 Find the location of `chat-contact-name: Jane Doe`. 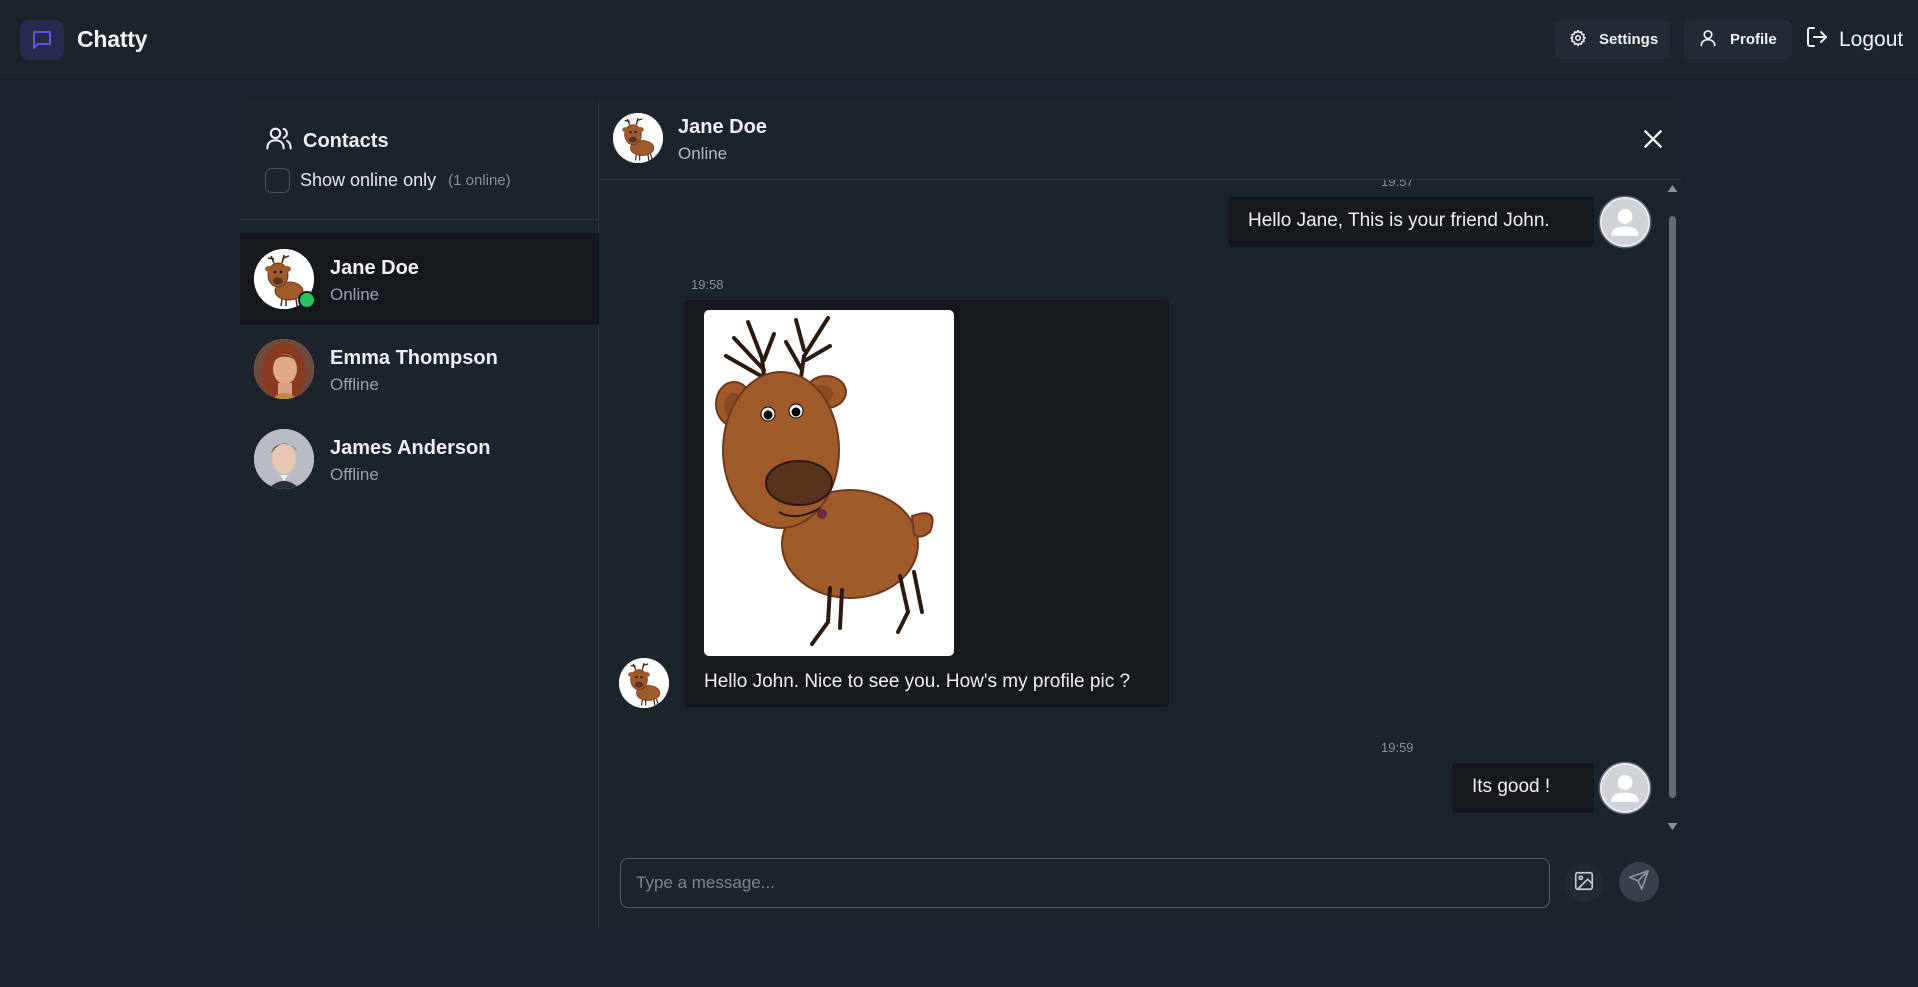

chat-contact-name: Jane Doe is located at coordinates (722, 127).